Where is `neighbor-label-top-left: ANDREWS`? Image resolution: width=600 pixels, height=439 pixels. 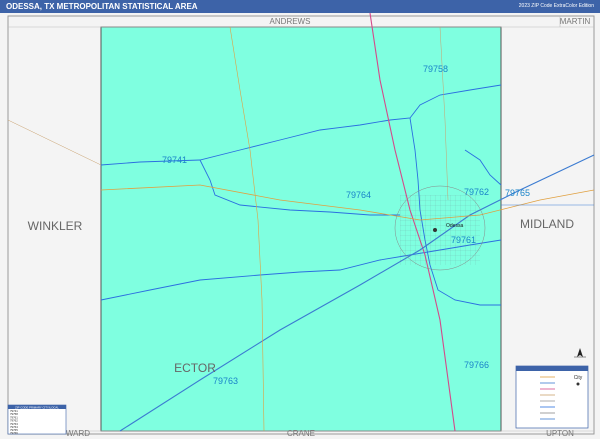
neighbor-label-top-left: ANDREWS is located at coordinates (290, 21).